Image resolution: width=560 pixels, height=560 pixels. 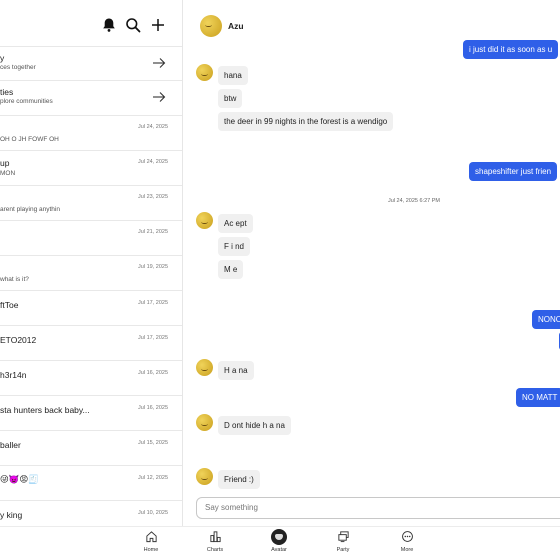 What do you see at coordinates (13, 375) in the screenshot?
I see `conversation-title: h3r14n` at bounding box center [13, 375].